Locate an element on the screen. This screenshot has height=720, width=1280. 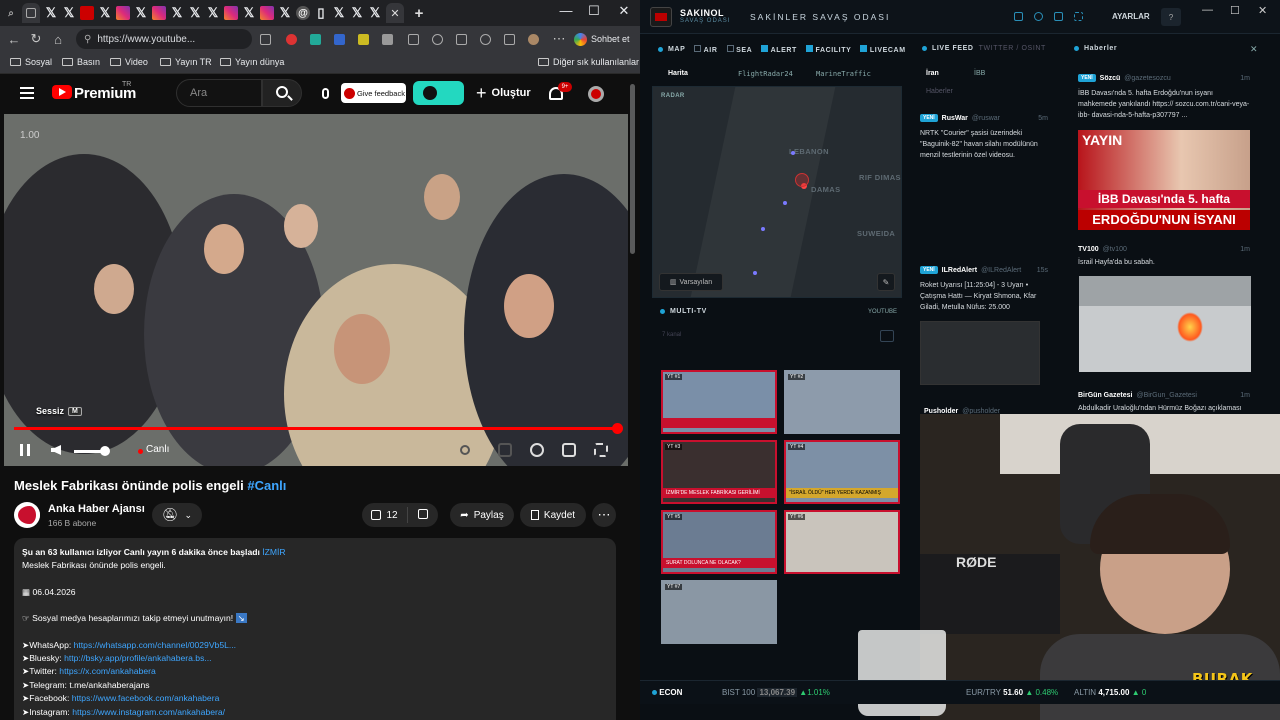
chart-icon is located at coordinates (1078, 16).